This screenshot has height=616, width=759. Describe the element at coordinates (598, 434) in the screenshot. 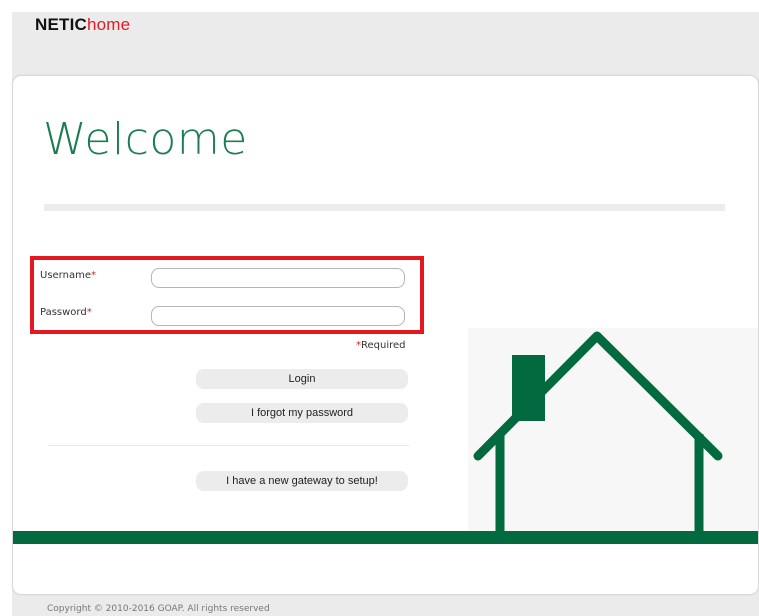

I see `house-icon` at that location.